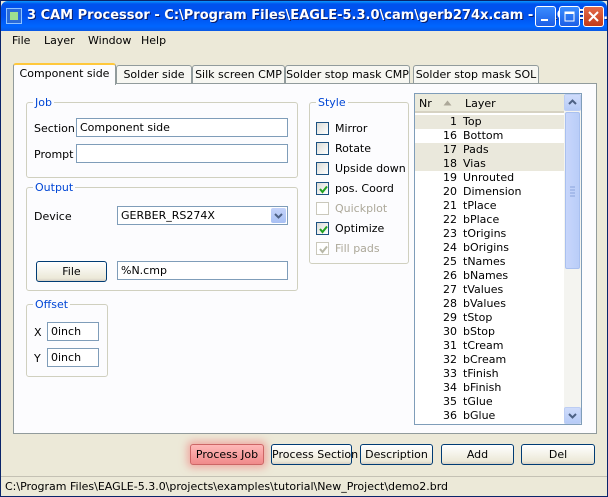 Image resolution: width=608 pixels, height=497 pixels. Describe the element at coordinates (162, 236) in the screenshot. I see `output-group: Output Device GERBER_RS274X File %N.cmp` at that location.